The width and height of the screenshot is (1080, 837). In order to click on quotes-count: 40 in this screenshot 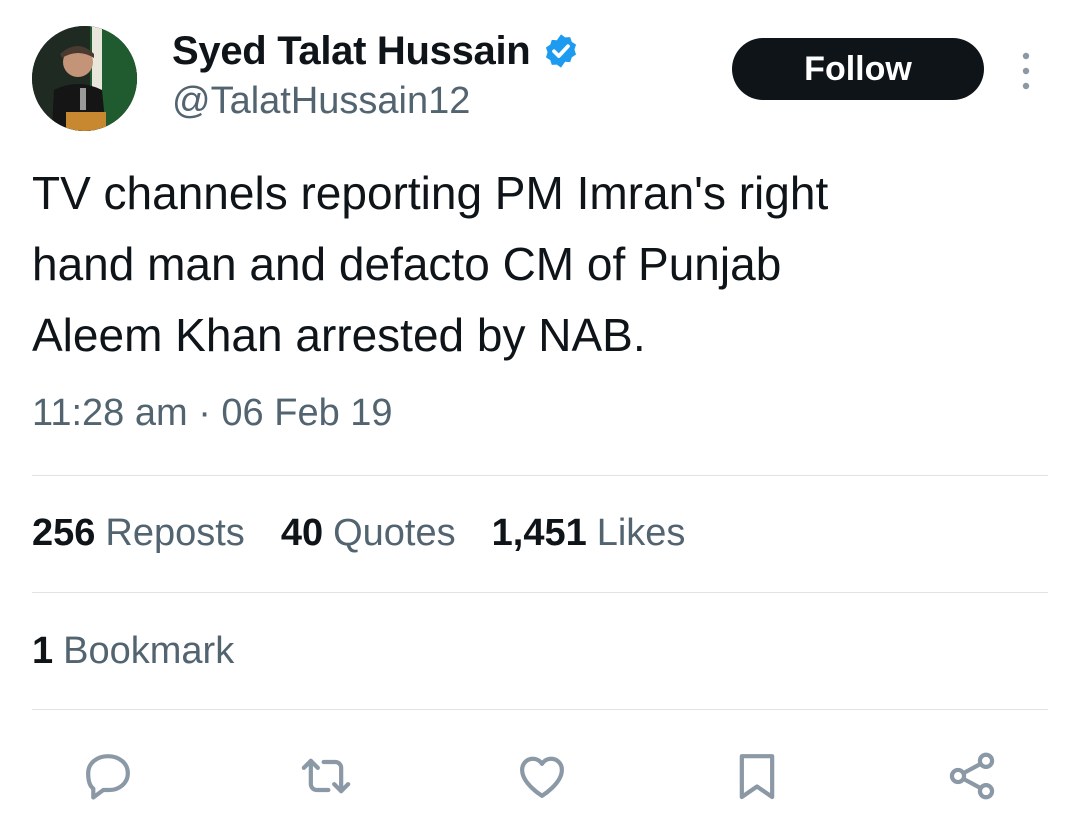, I will do `click(302, 533)`.